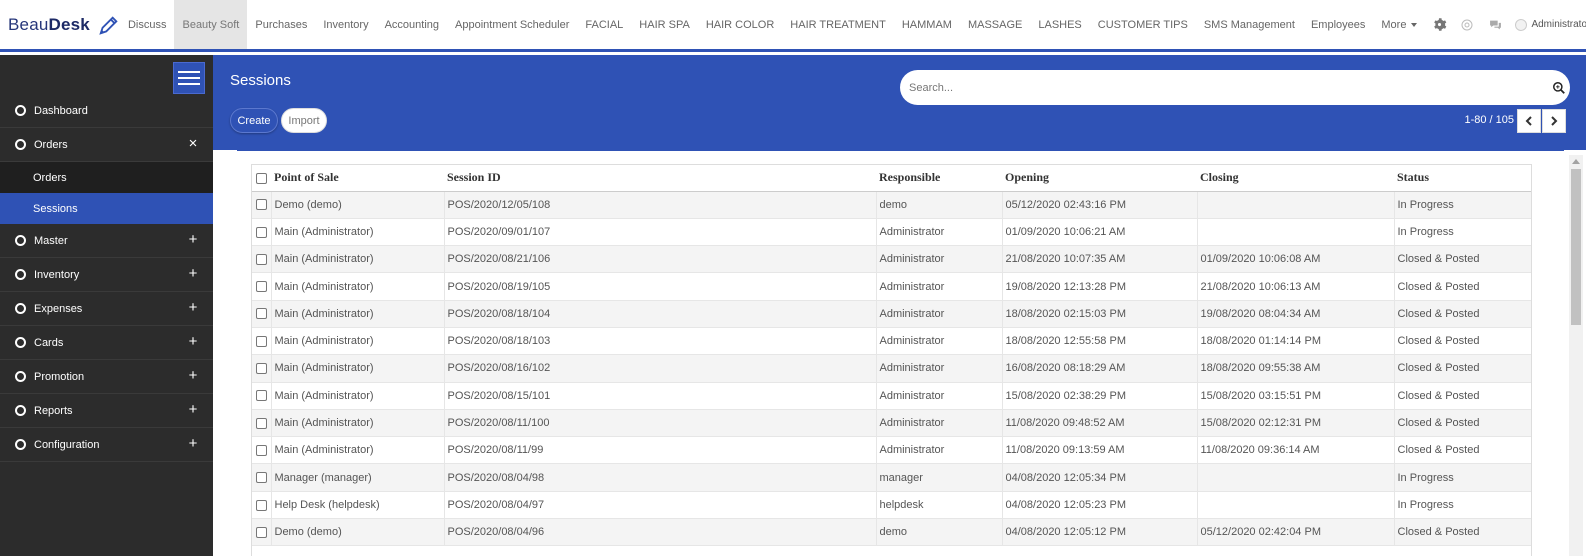 The height and width of the screenshot is (556, 1586). I want to click on menu-item-employees: Employees, so click(1338, 24).